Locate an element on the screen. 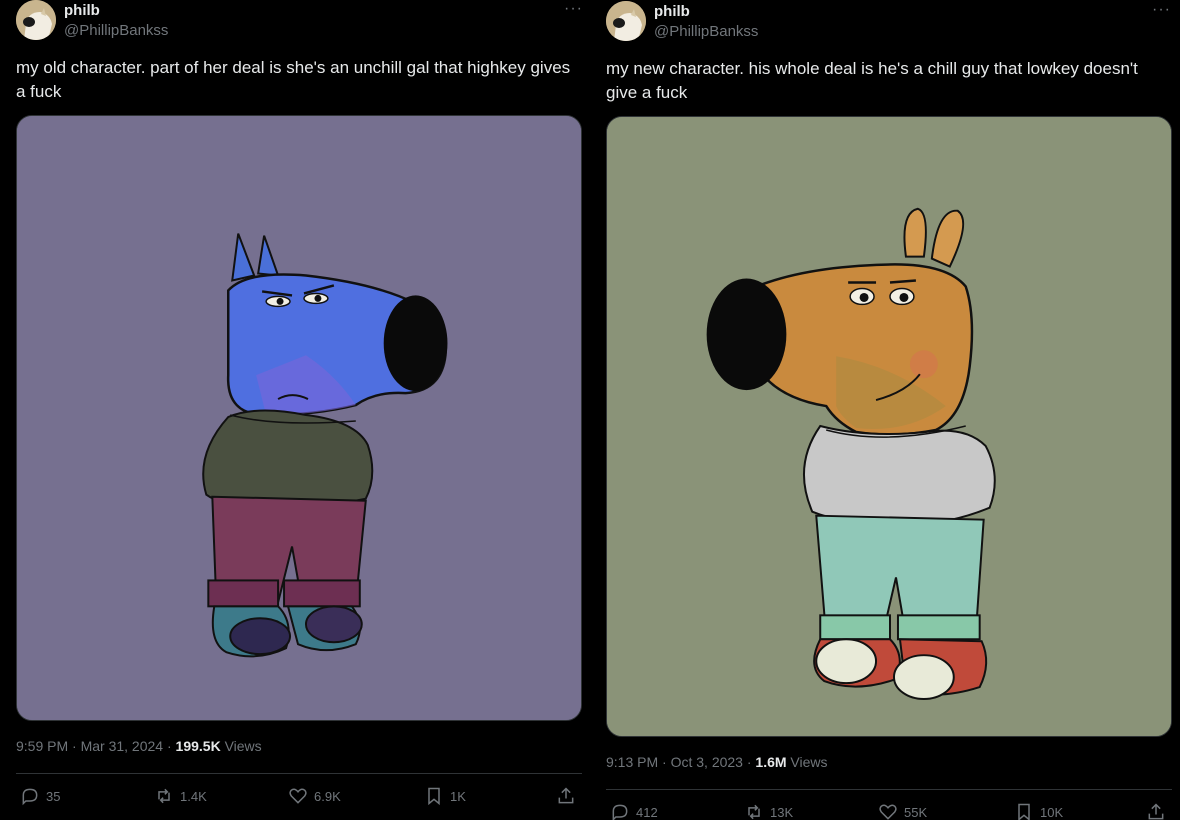 This screenshot has width=1180, height=820. tweet-text-line-2: give a fuck is located at coordinates (647, 92).